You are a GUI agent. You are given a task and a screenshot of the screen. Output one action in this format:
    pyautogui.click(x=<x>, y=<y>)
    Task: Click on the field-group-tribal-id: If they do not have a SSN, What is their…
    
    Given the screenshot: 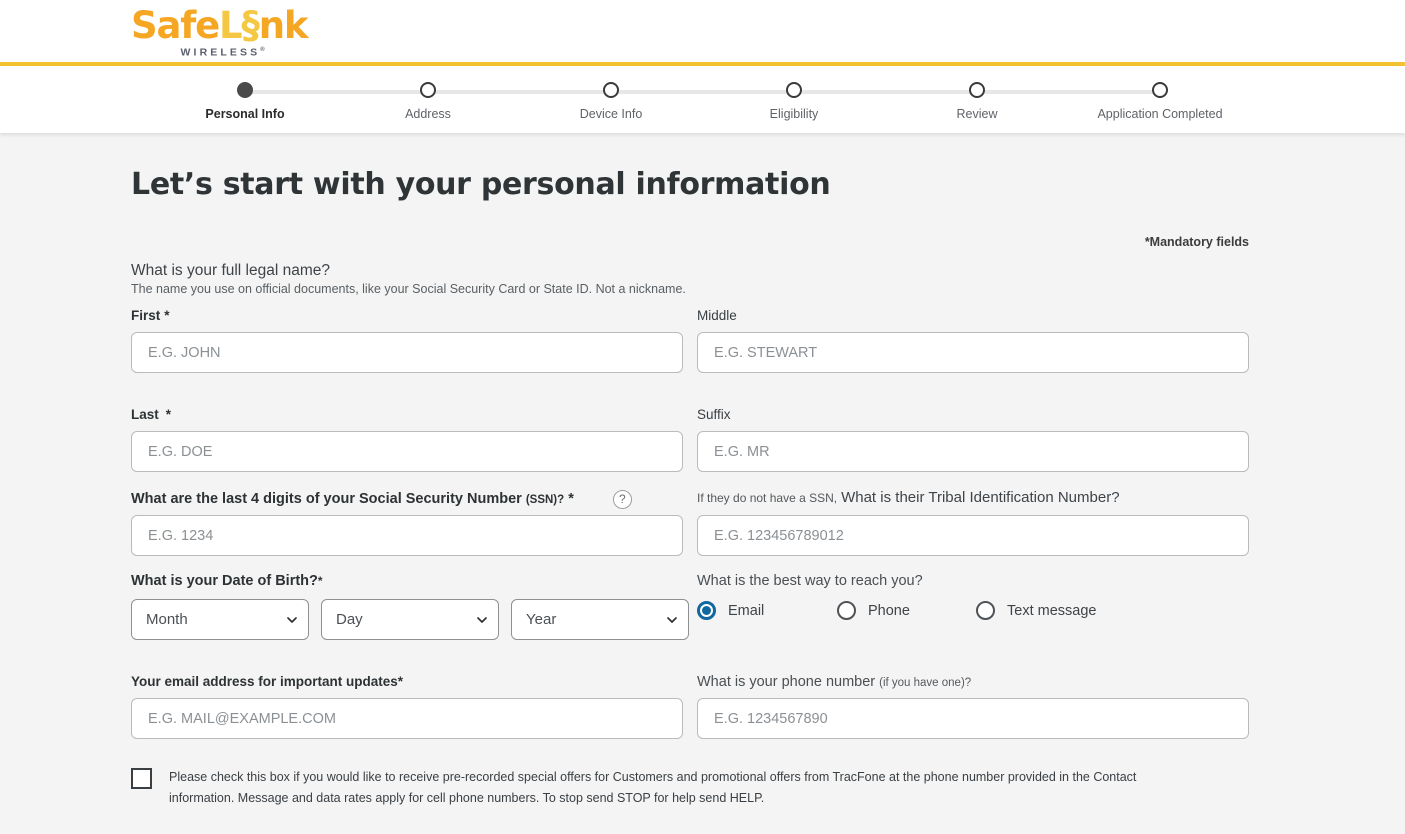 What is the action you would take?
    pyautogui.click(x=973, y=522)
    